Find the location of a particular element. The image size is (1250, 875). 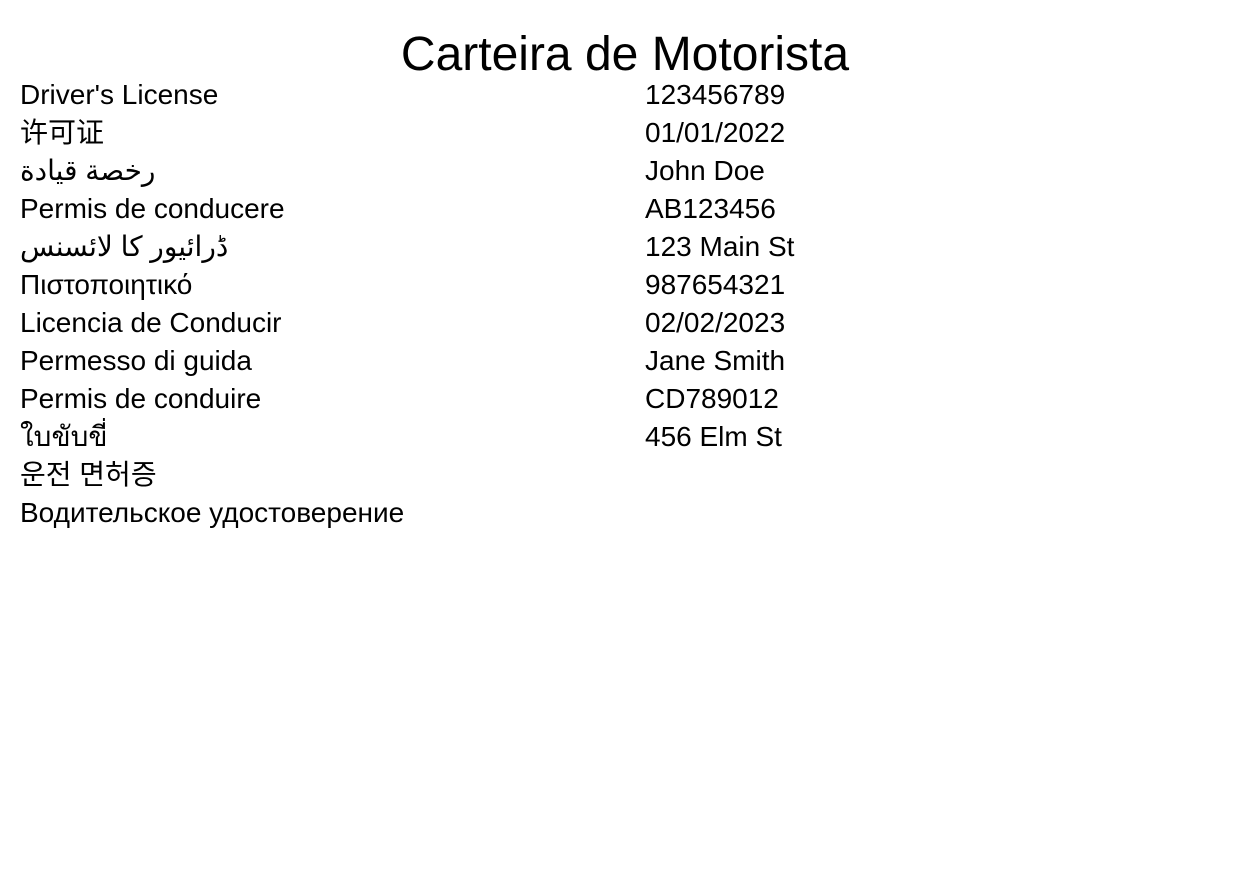

label-license-th: ใบขับขี่ is located at coordinates (64, 436).